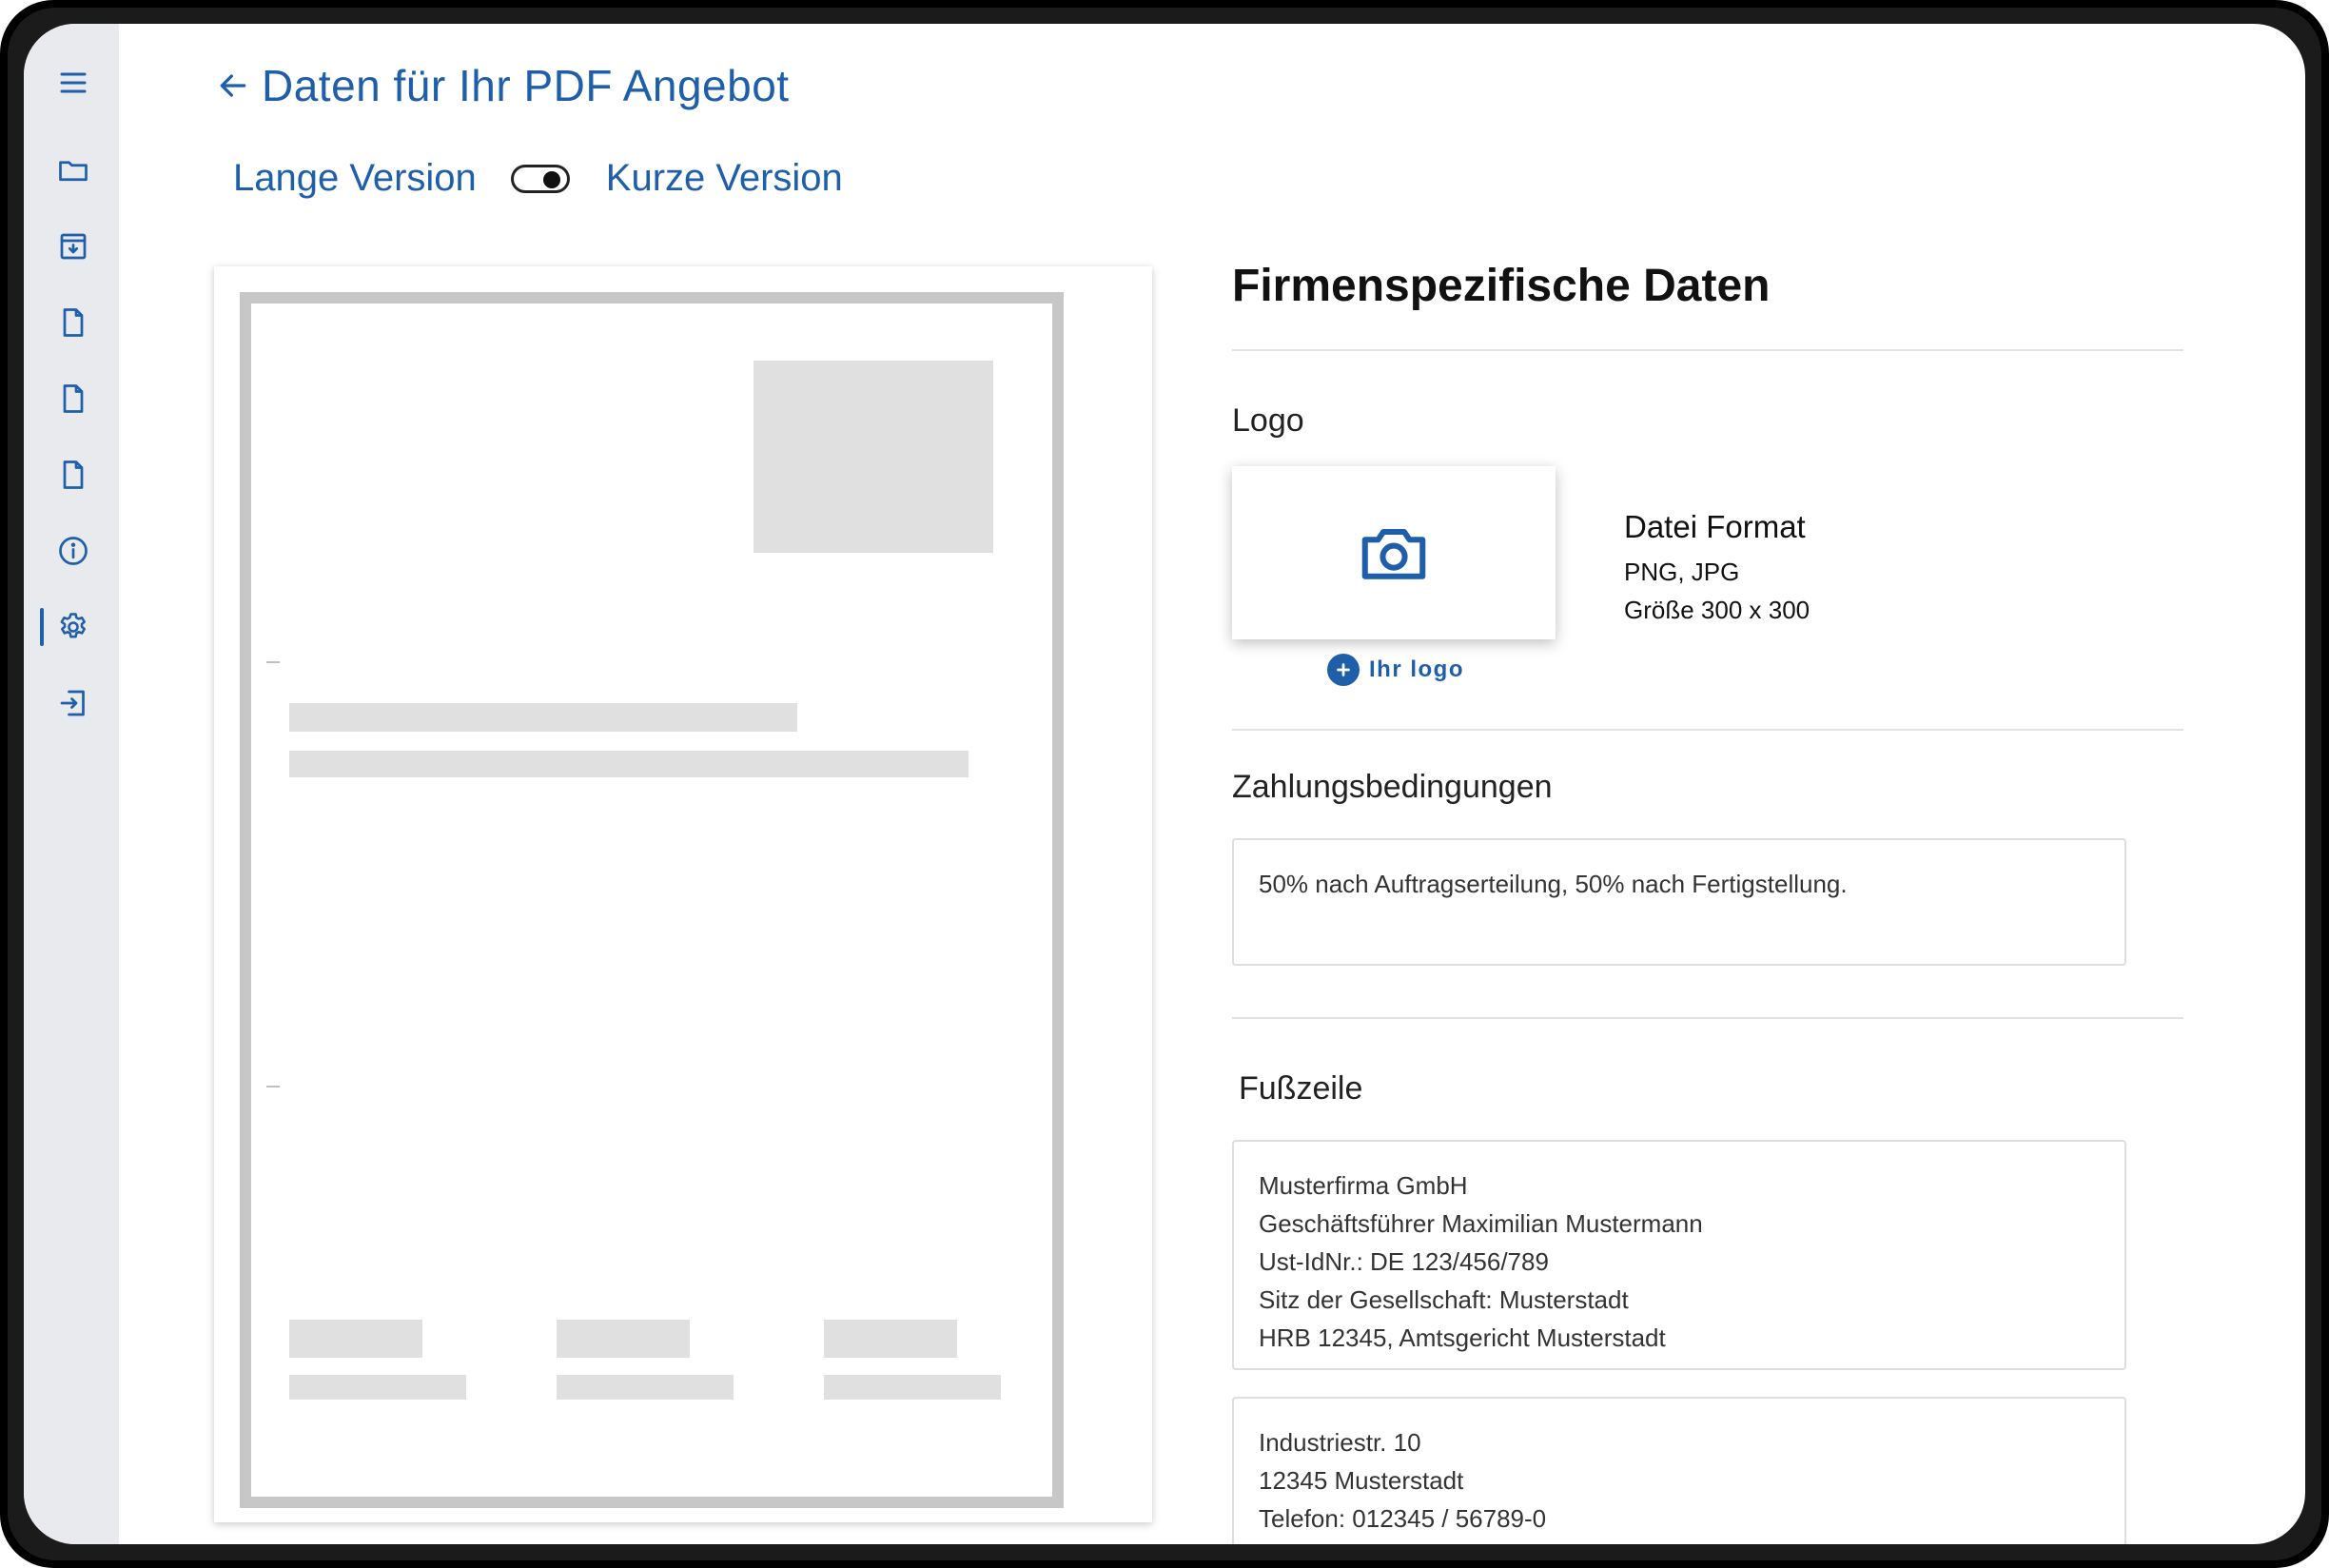 This screenshot has height=1568, width=2329. Describe the element at coordinates (1682, 572) in the screenshot. I see `file-types: PNG, JPG` at that location.